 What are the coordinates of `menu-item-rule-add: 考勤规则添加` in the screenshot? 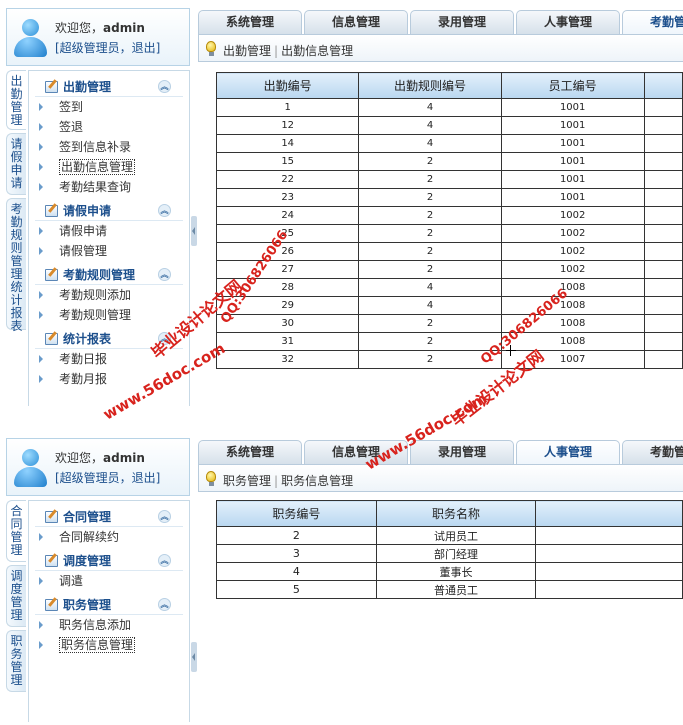 It's located at (109, 295).